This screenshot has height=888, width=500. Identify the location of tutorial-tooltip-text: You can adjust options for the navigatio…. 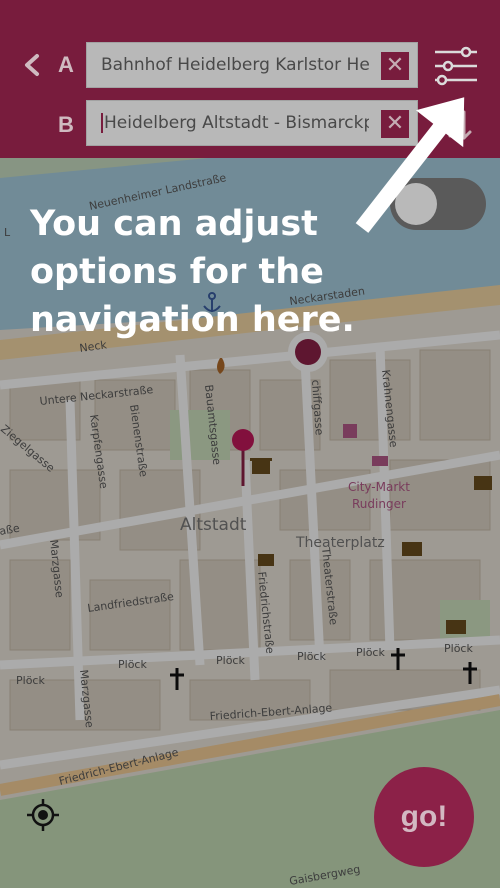
(192, 272).